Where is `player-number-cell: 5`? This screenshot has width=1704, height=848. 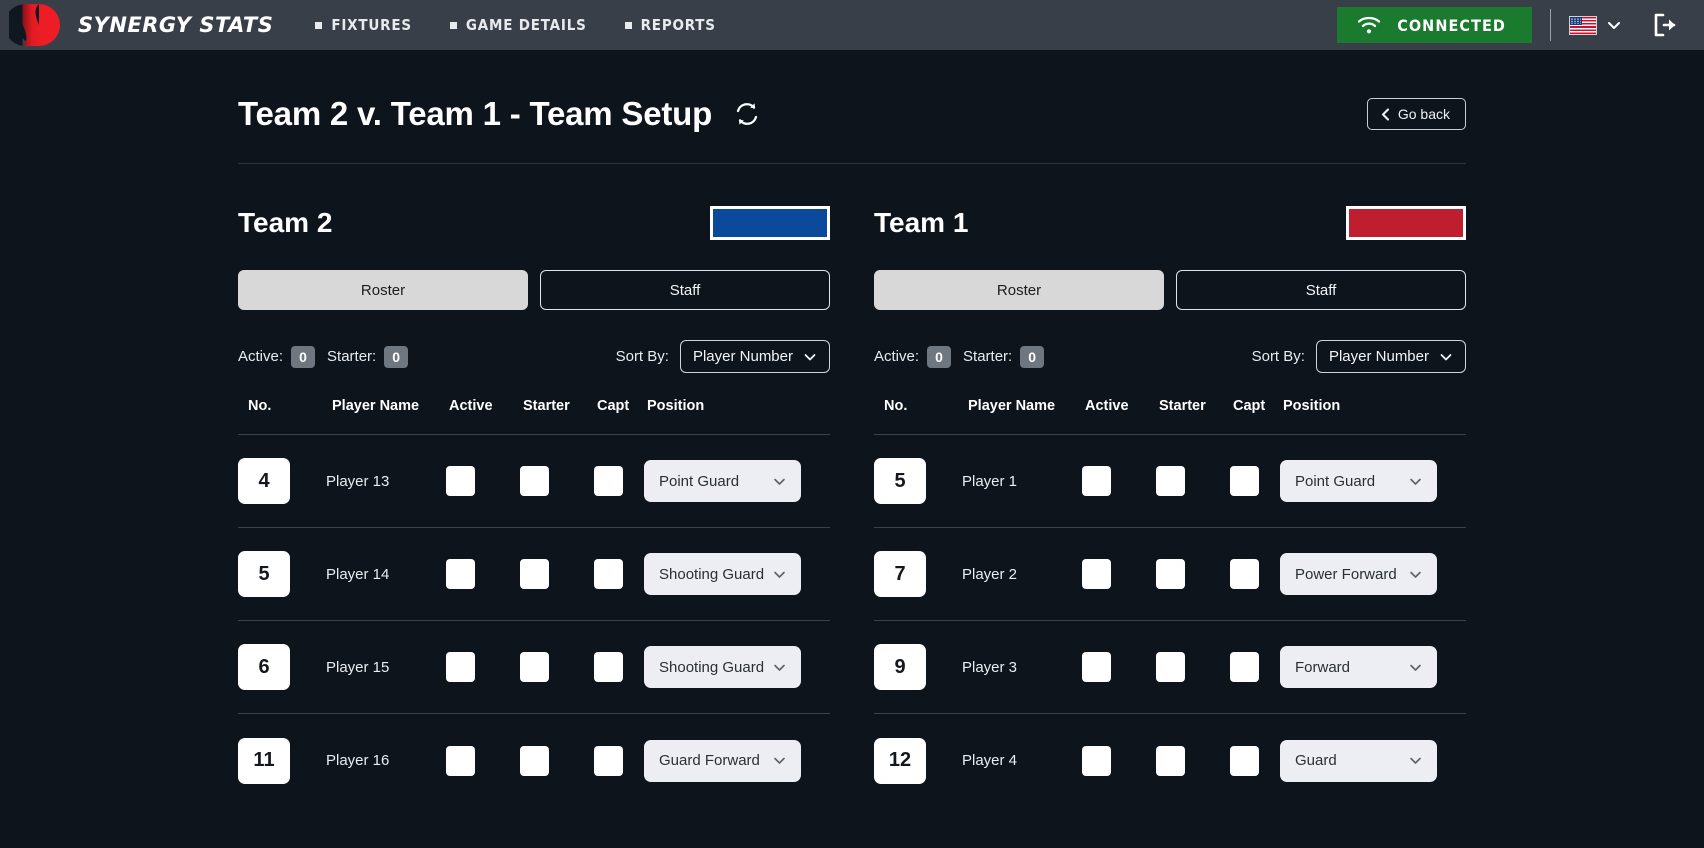 player-number-cell: 5 is located at coordinates (918, 481).